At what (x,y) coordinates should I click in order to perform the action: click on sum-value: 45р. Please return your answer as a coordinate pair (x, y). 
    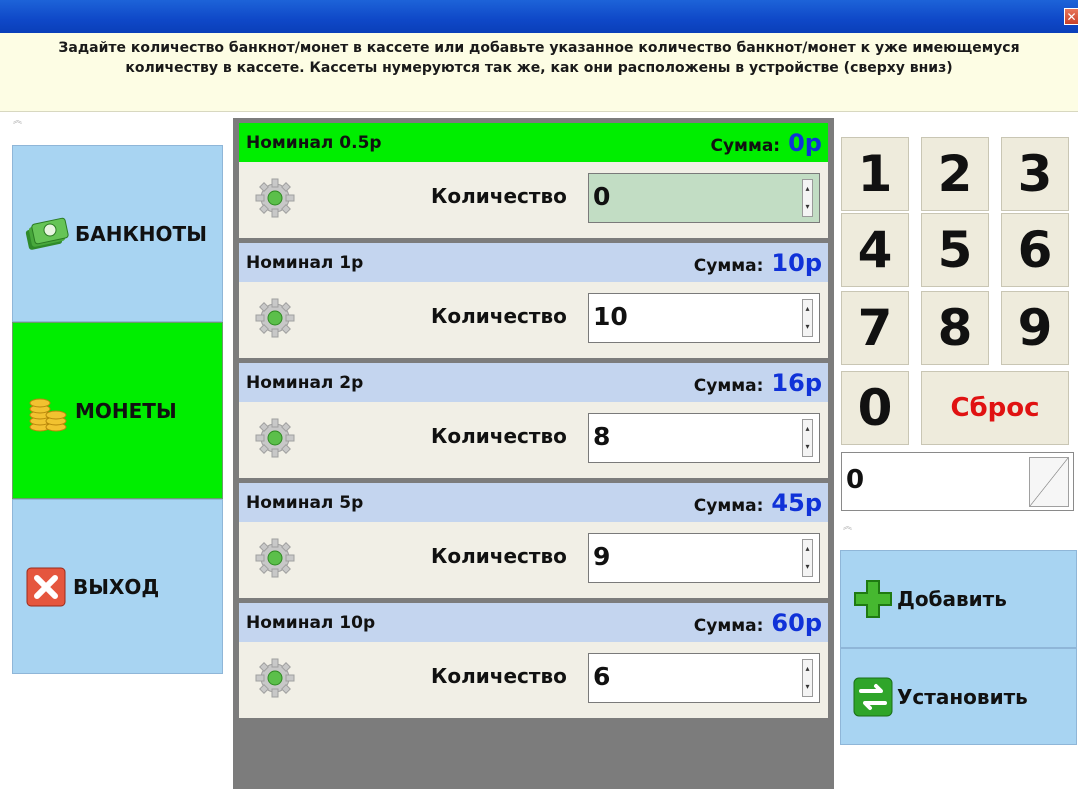
    Looking at the image, I should click on (796, 502).